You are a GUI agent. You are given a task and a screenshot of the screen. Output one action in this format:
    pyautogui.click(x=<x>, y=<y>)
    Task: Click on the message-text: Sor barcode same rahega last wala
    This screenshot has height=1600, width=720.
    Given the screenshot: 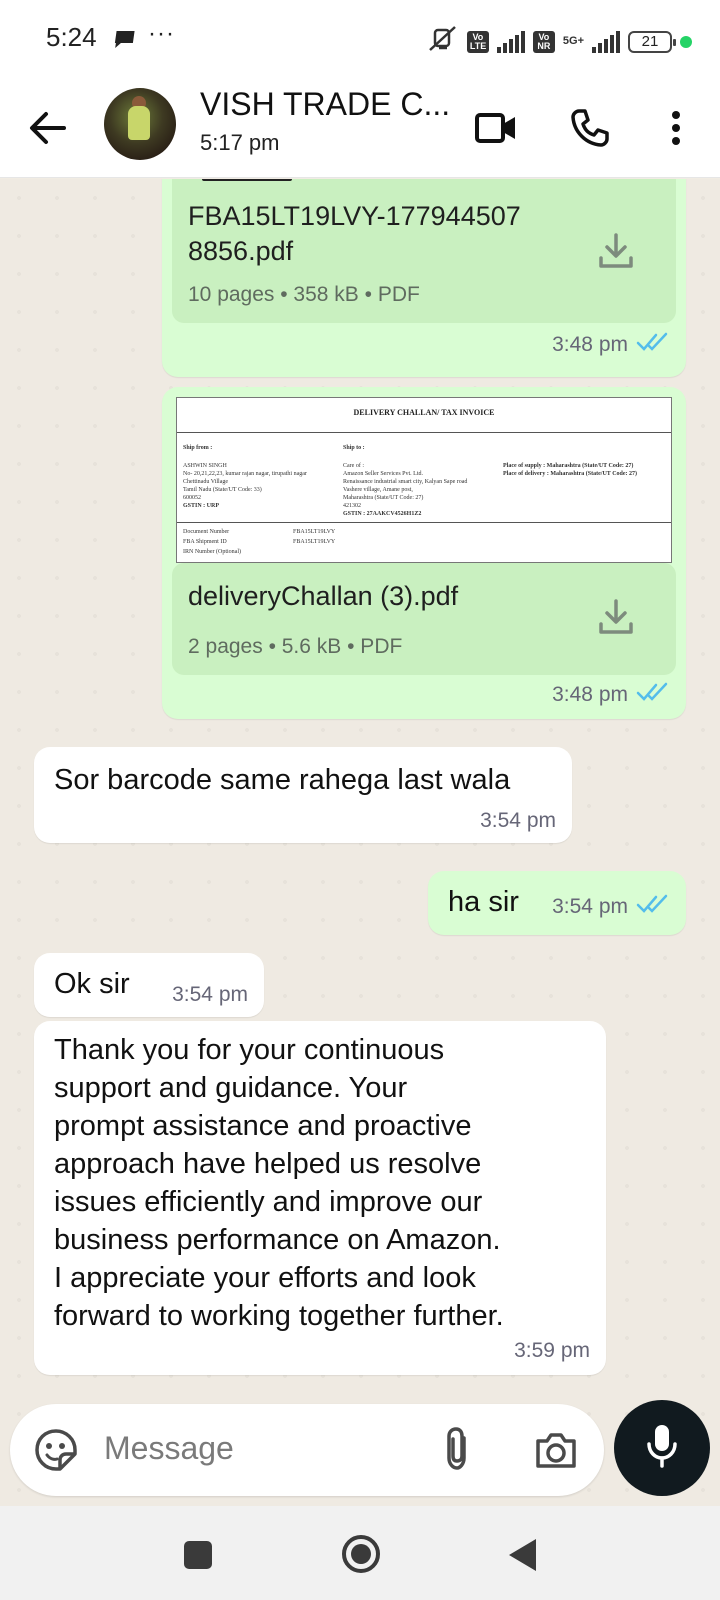 What is the action you would take?
    pyautogui.click(x=282, y=780)
    